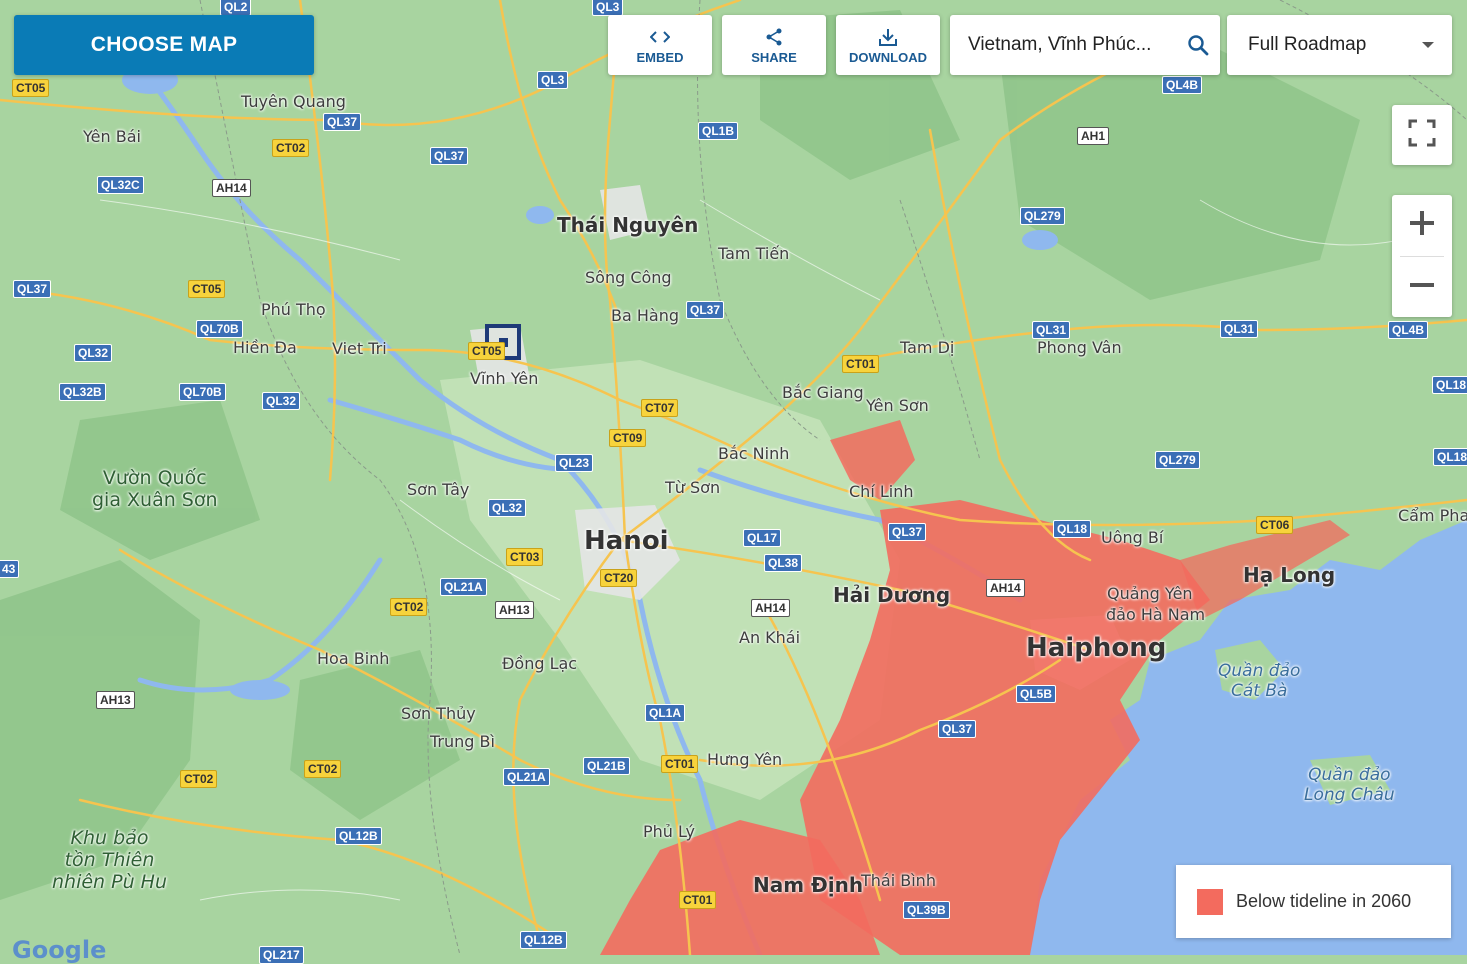 The height and width of the screenshot is (964, 1467). I want to click on island-label-line-2: Cát Bà, so click(1259, 690).